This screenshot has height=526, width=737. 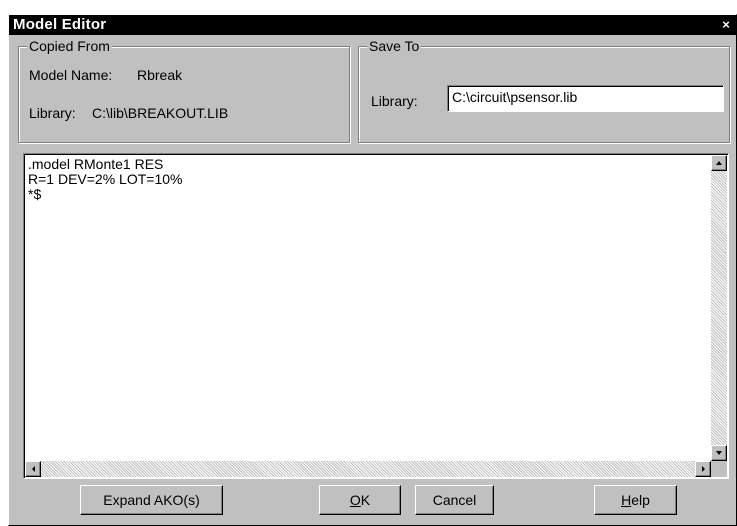 I want to click on save-to-legend: Save To, so click(x=394, y=46).